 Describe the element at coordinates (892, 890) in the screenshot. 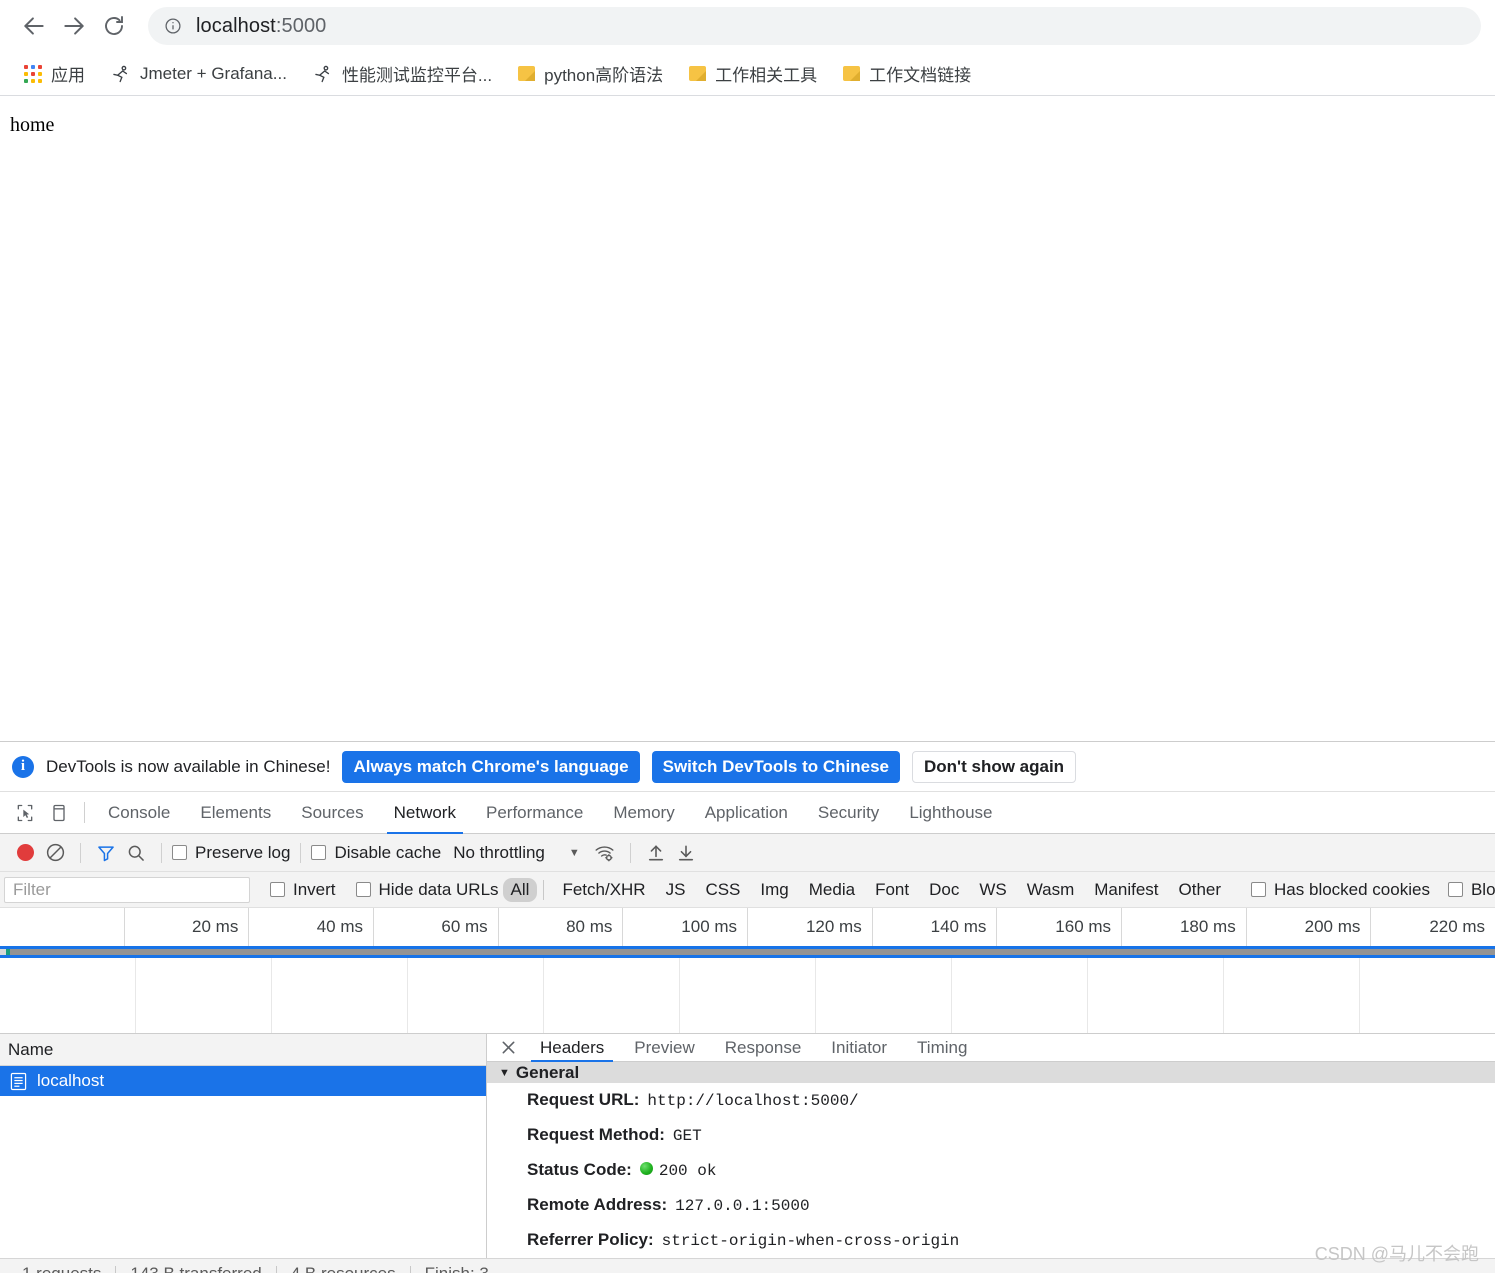

I see `filter-type-font: Font` at that location.